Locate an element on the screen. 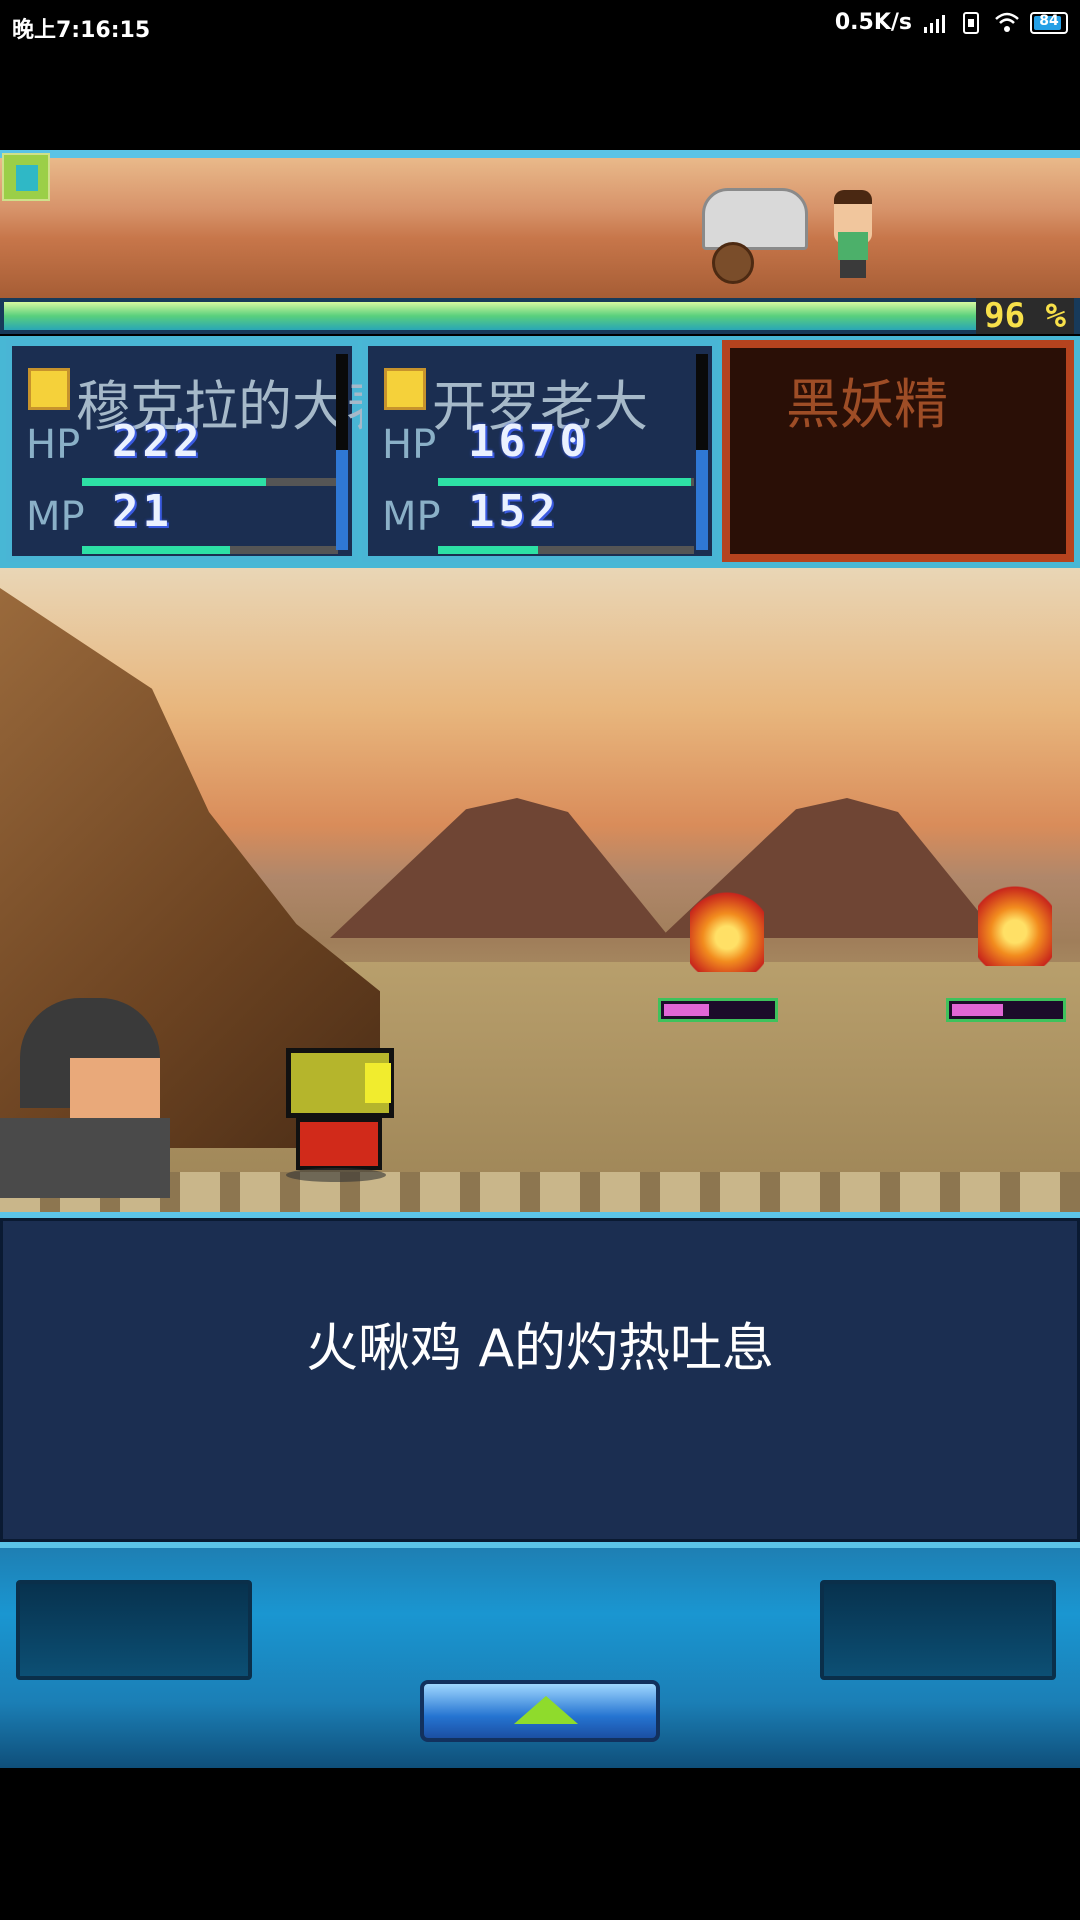 The image size is (1080, 1920). status-time: 晚上7:16:15 is located at coordinates (81, 30).